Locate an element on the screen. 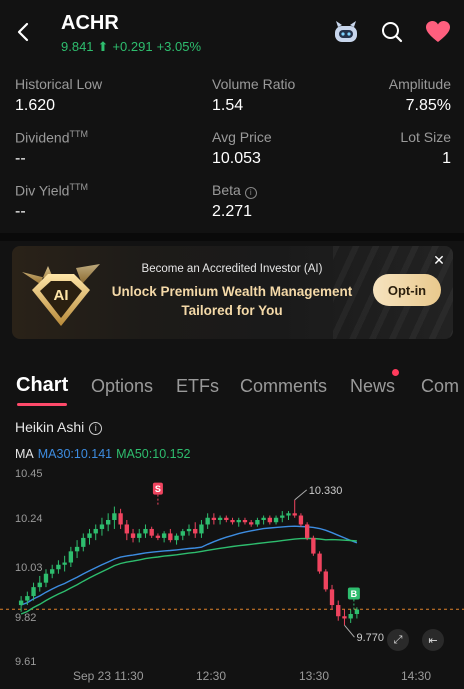 The image size is (464, 689). ai-badge-text: AI is located at coordinates (61, 295).